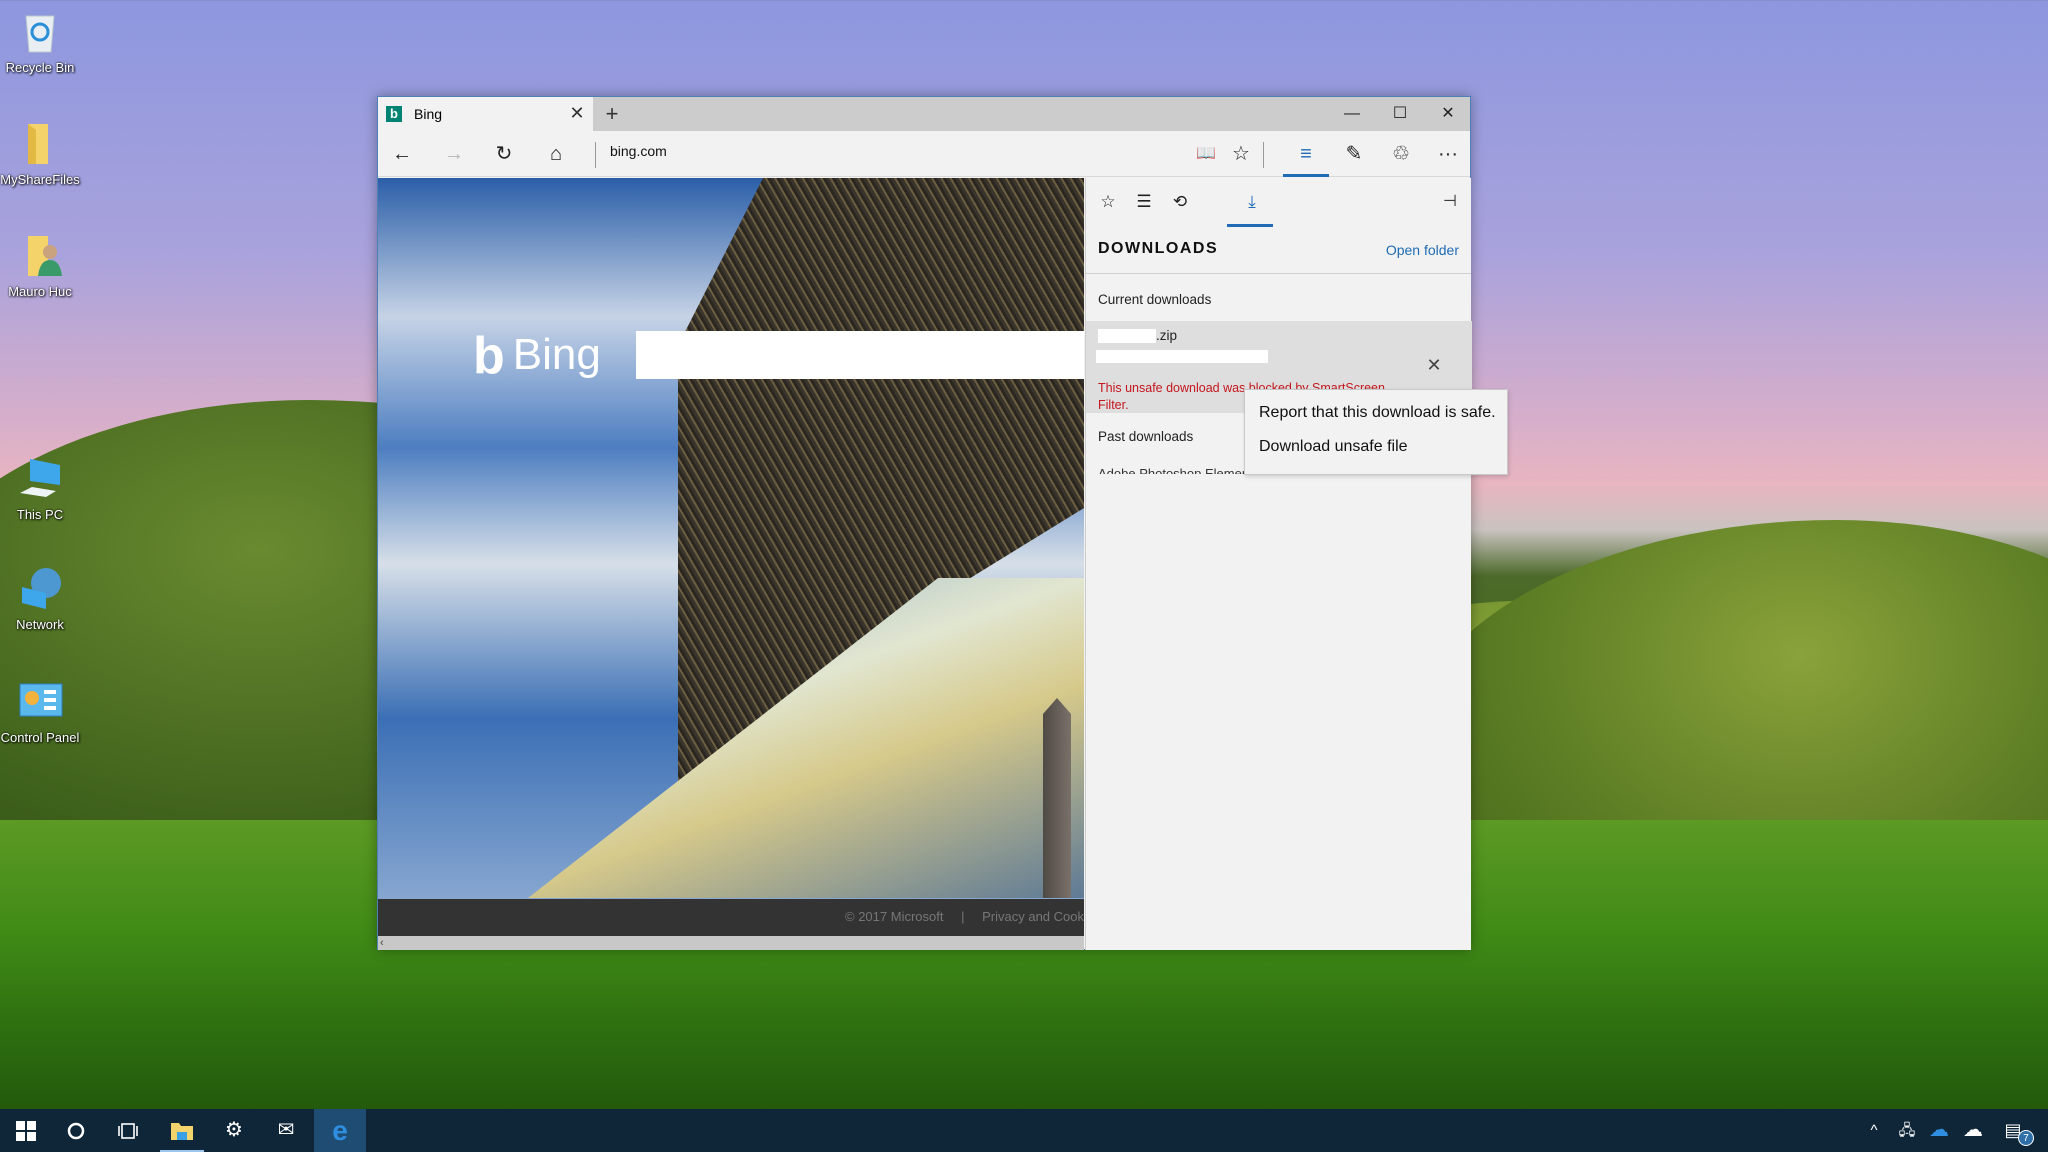  Describe the element at coordinates (40, 702) in the screenshot. I see `control-panel-icon` at that location.